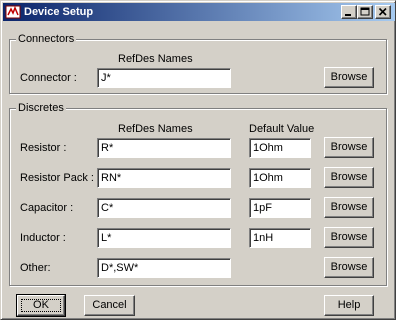 The width and height of the screenshot is (396, 320). I want to click on resistor-pack-refdes-input: RN*, so click(164, 178).